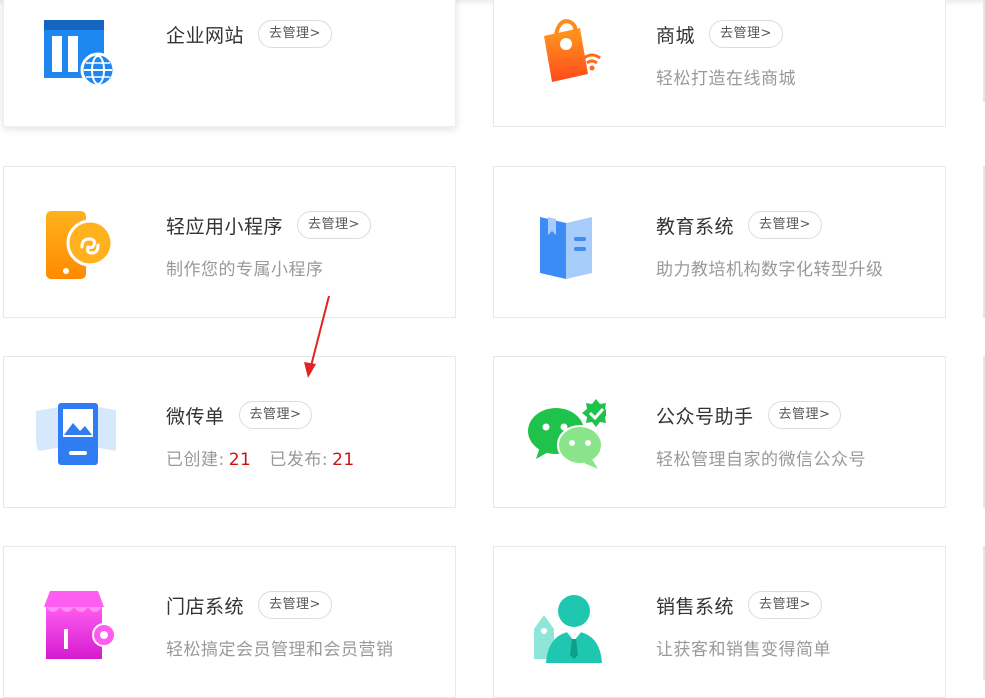 This screenshot has height=698, width=985. What do you see at coordinates (76, 625) in the screenshot?
I see `store-gear-icon` at bounding box center [76, 625].